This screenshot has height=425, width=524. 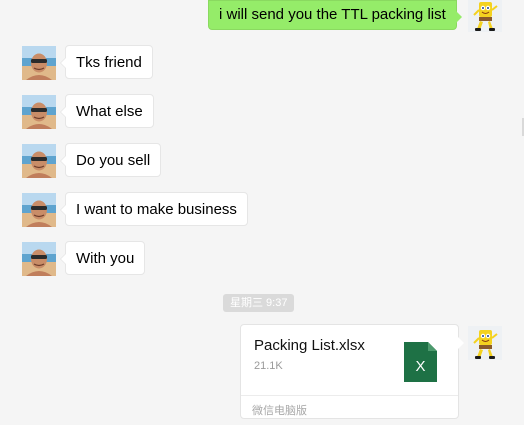 What do you see at coordinates (335, 15) in the screenshot?
I see `outgoing-message: i will send you the TTL packing list` at bounding box center [335, 15].